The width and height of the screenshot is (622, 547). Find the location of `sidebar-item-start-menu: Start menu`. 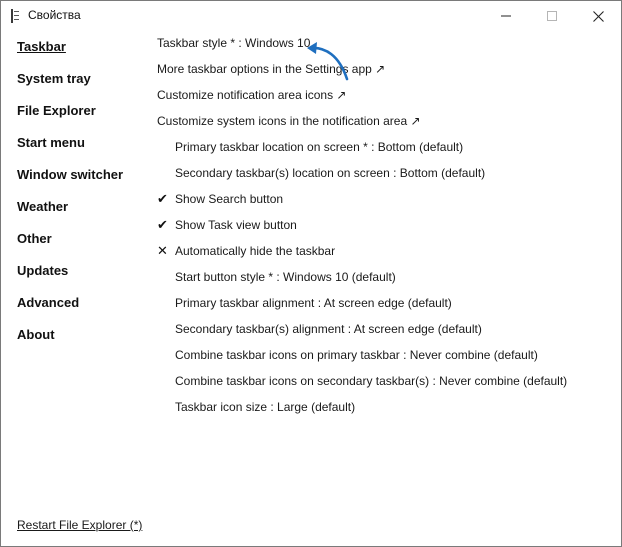

sidebar-item-start-menu: Start menu is located at coordinates (82, 151).